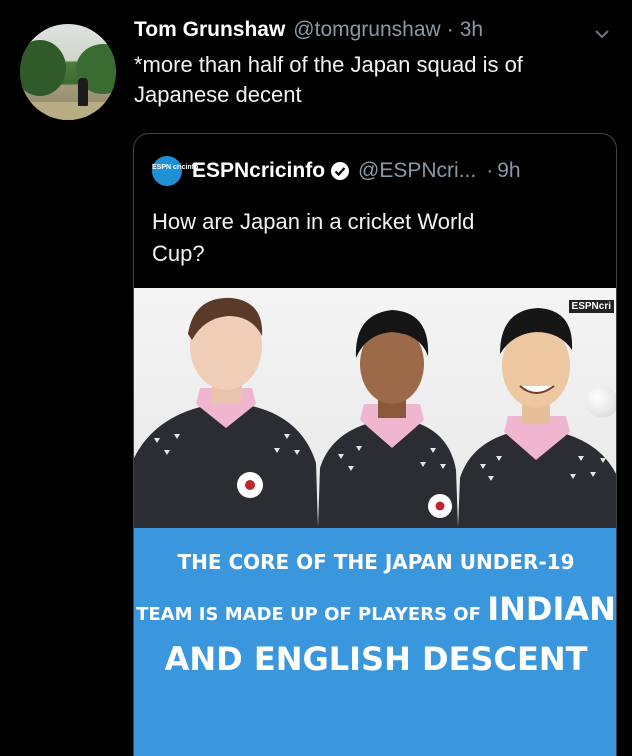  I want to click on espncricinfo-avatar: ESPN cricinfo, so click(175, 171).